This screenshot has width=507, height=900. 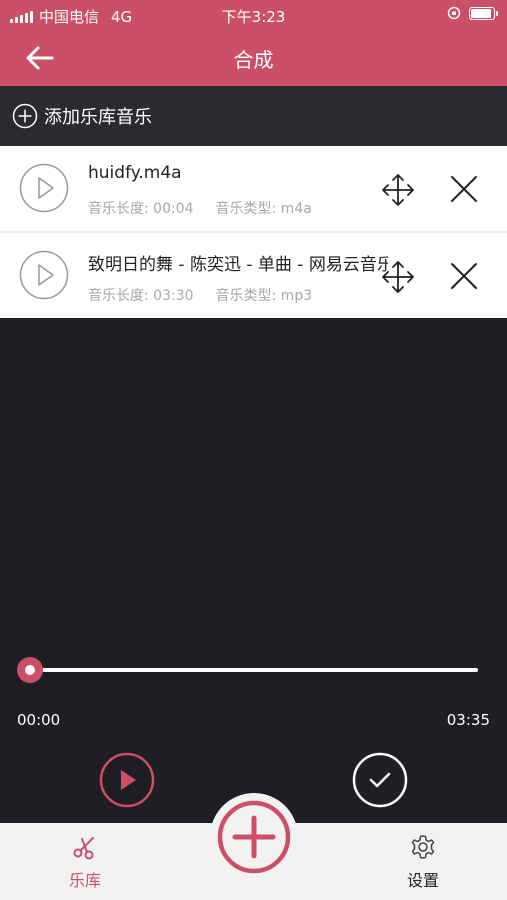 I want to click on tab-settings-label: 设置, so click(x=422, y=880).